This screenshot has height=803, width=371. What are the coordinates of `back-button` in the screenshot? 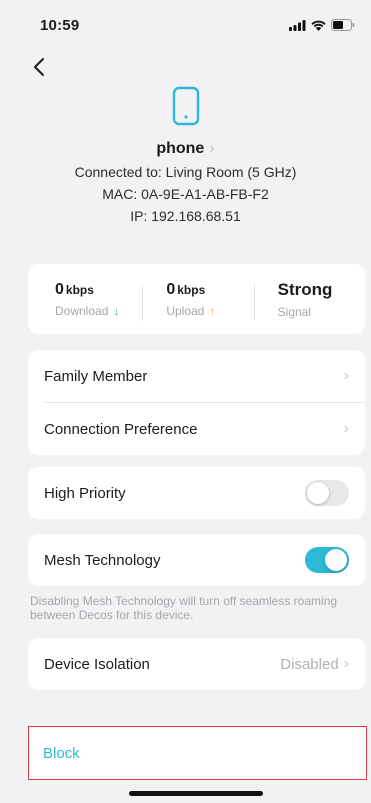 It's located at (39, 67).